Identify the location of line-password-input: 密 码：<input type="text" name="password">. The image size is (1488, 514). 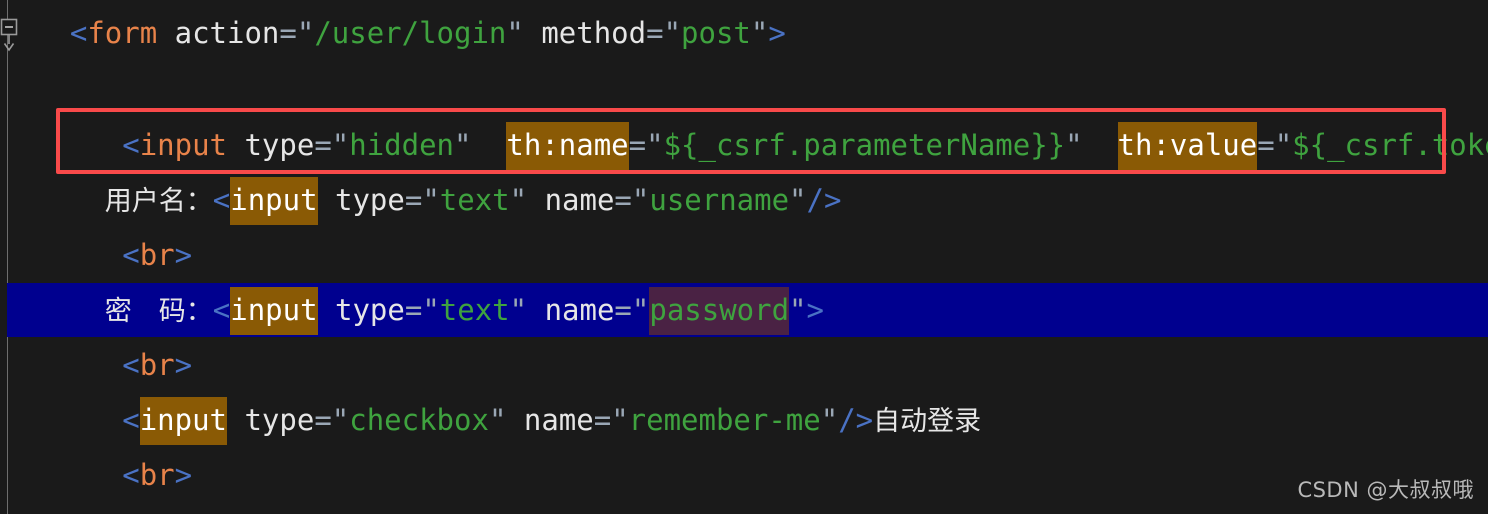
(744, 310).